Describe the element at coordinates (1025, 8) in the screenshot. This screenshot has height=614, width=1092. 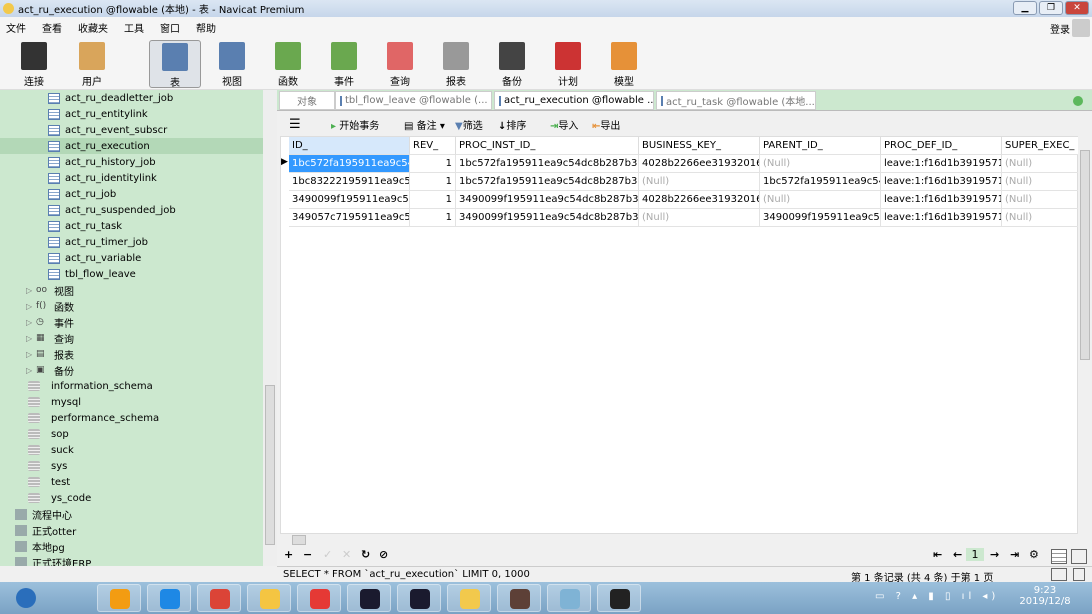
I see `minimize-button: ▁` at that location.